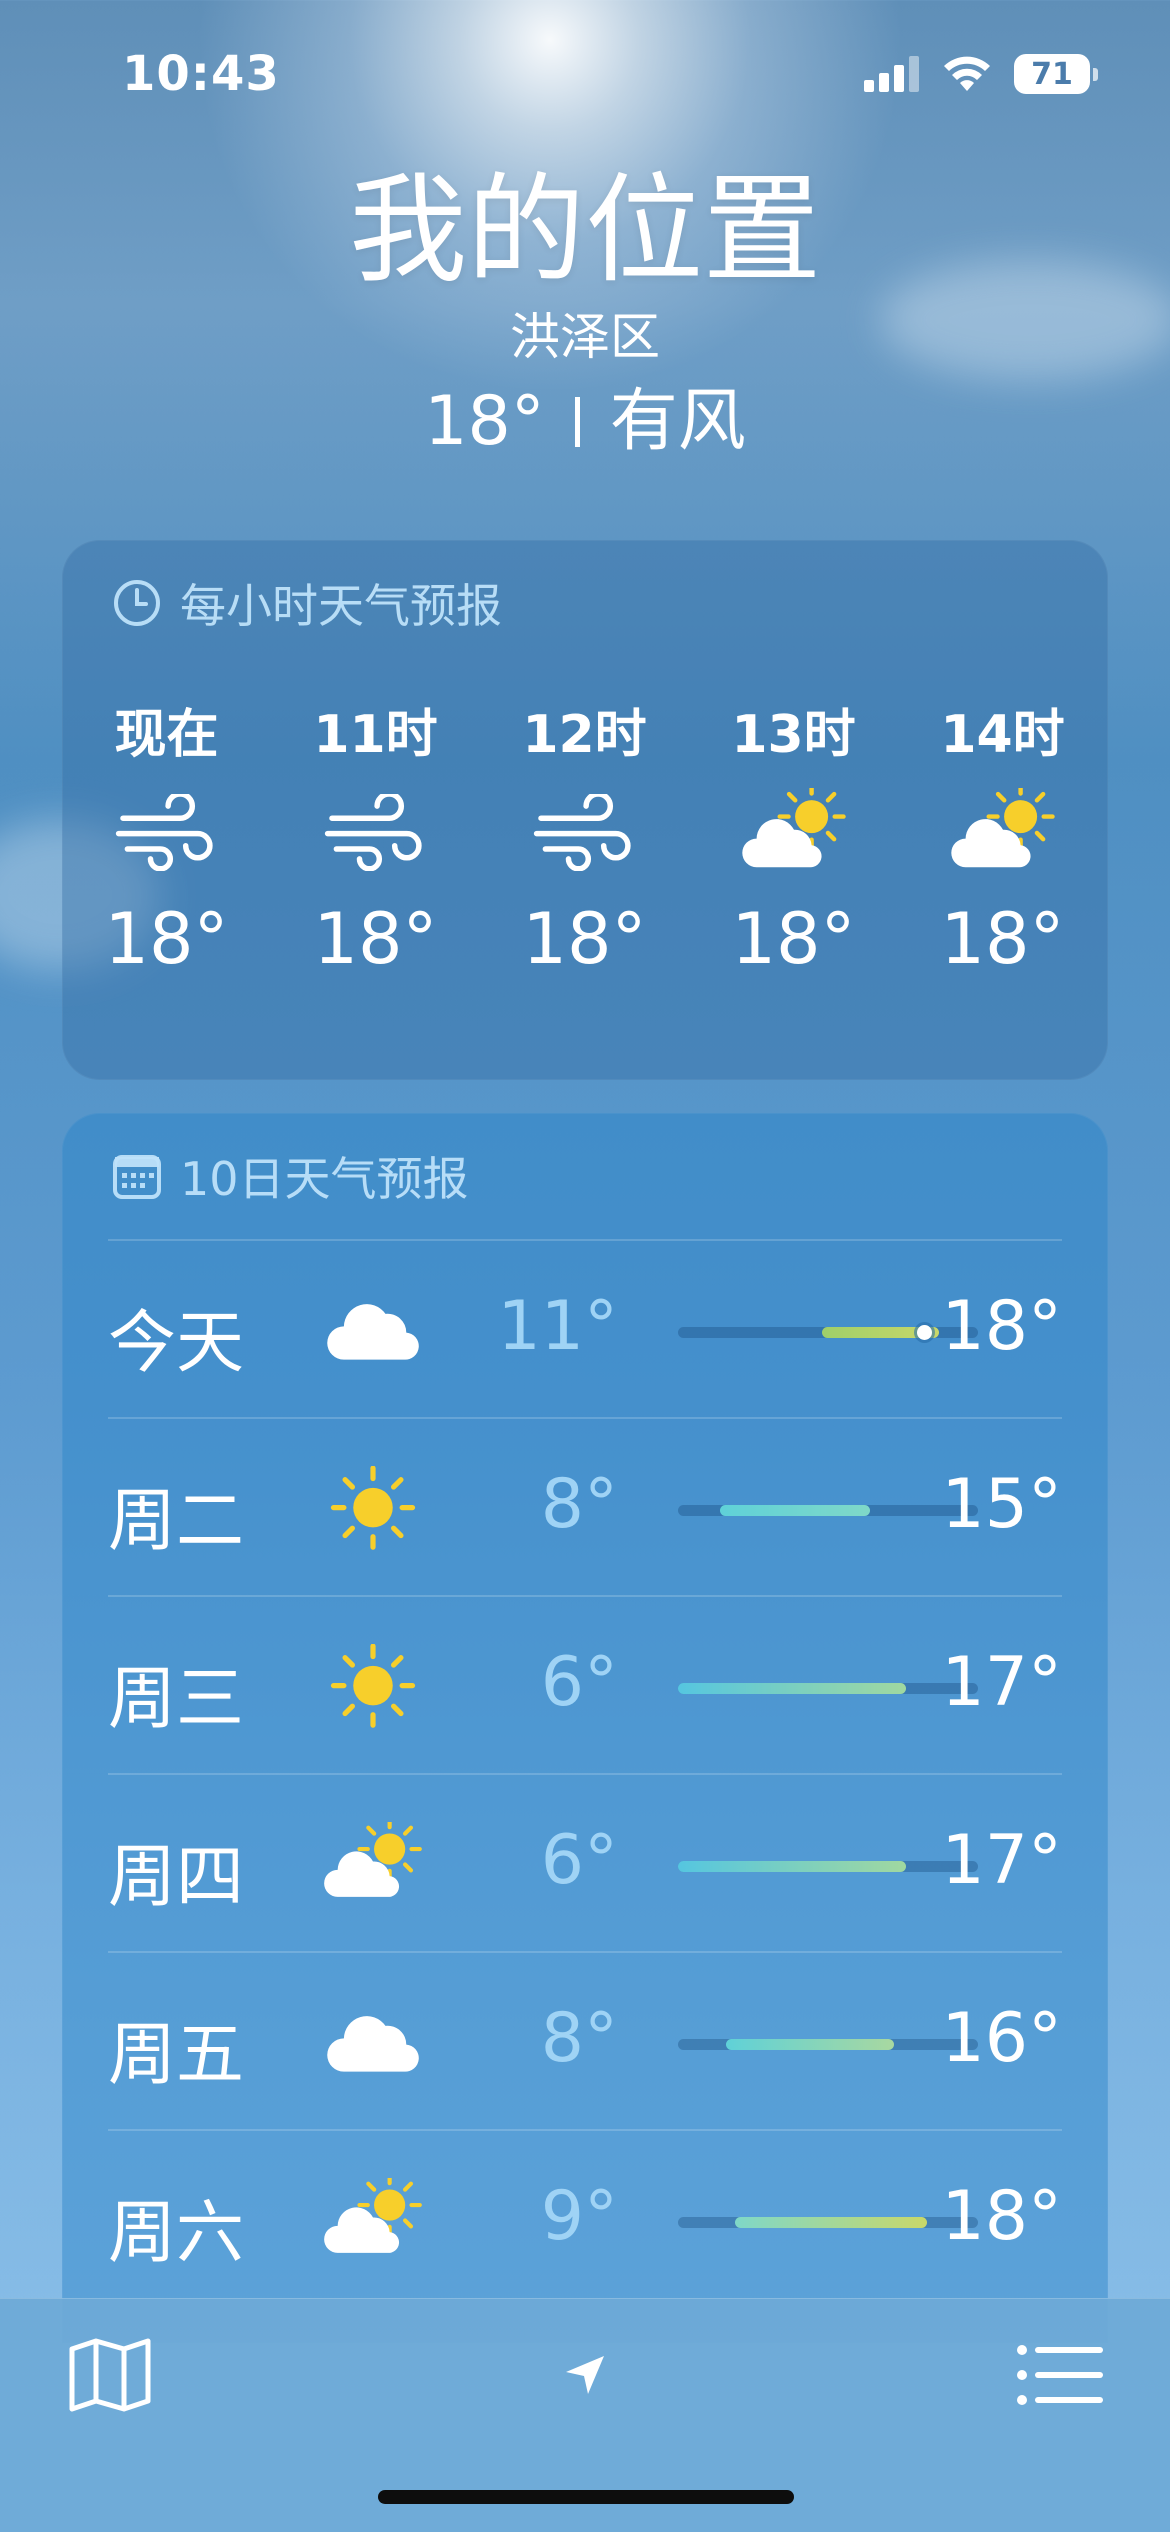 The image size is (1170, 2532). I want to click on hour-column: 11时 18°, so click(375, 842).